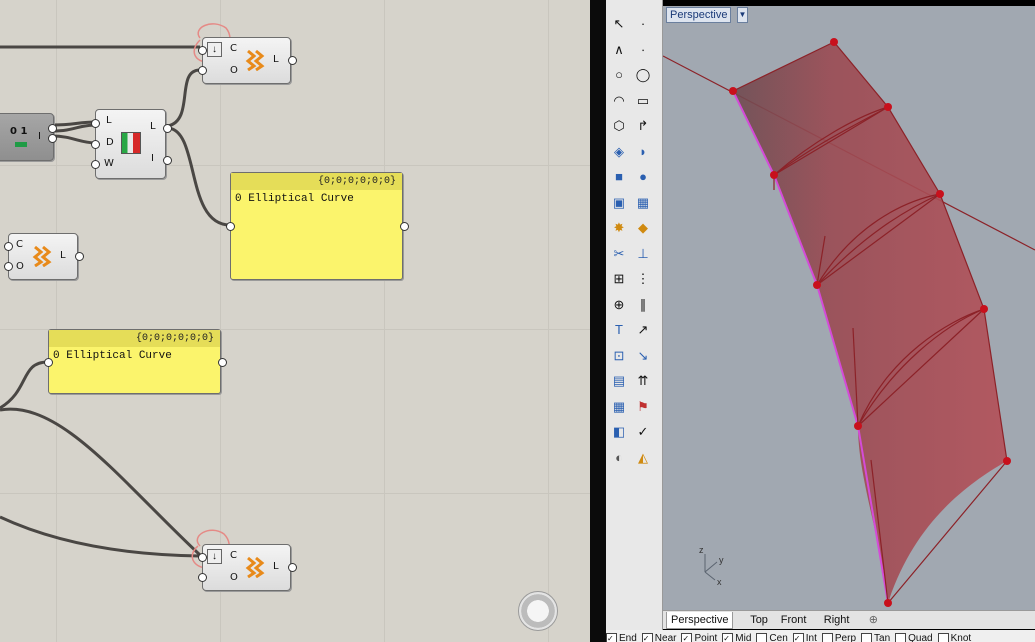  I want to click on panel-path-header: {0;0;0;0;0;0}, so click(316, 181).